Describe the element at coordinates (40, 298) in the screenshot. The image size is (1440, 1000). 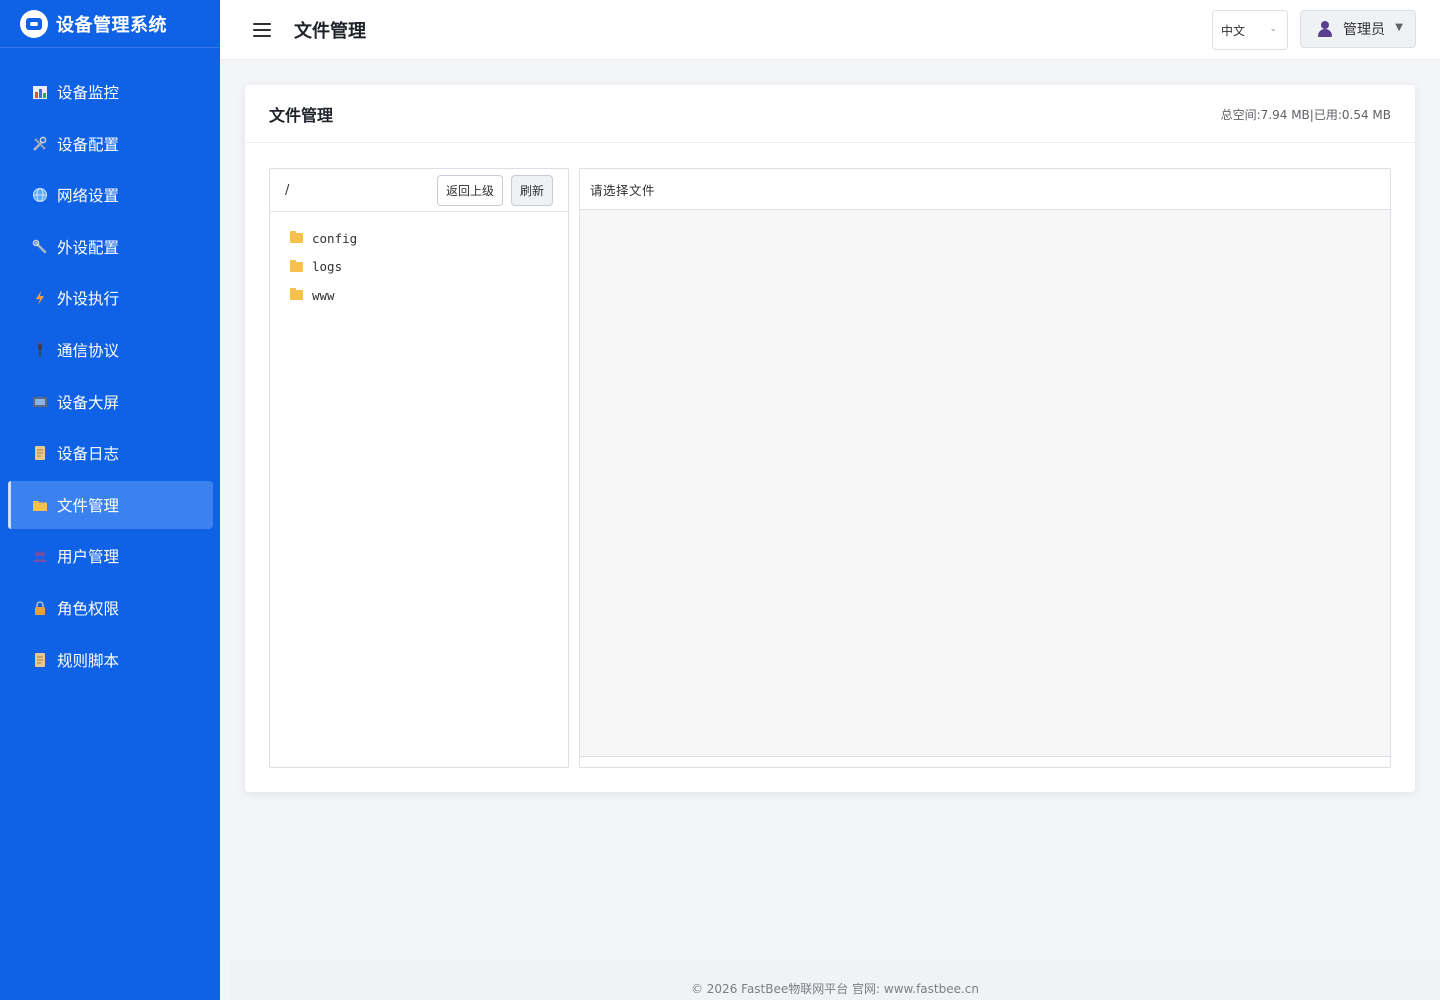
I see `lightning-icon` at that location.